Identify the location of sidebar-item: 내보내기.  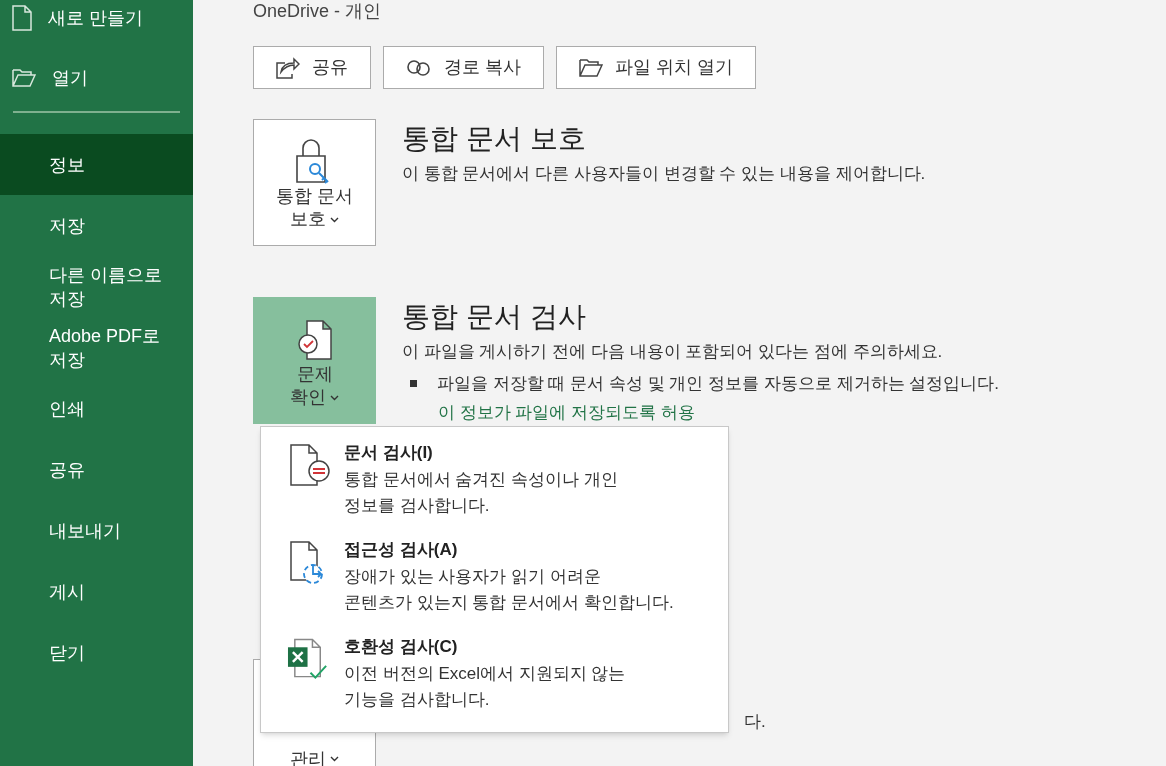
(96, 530).